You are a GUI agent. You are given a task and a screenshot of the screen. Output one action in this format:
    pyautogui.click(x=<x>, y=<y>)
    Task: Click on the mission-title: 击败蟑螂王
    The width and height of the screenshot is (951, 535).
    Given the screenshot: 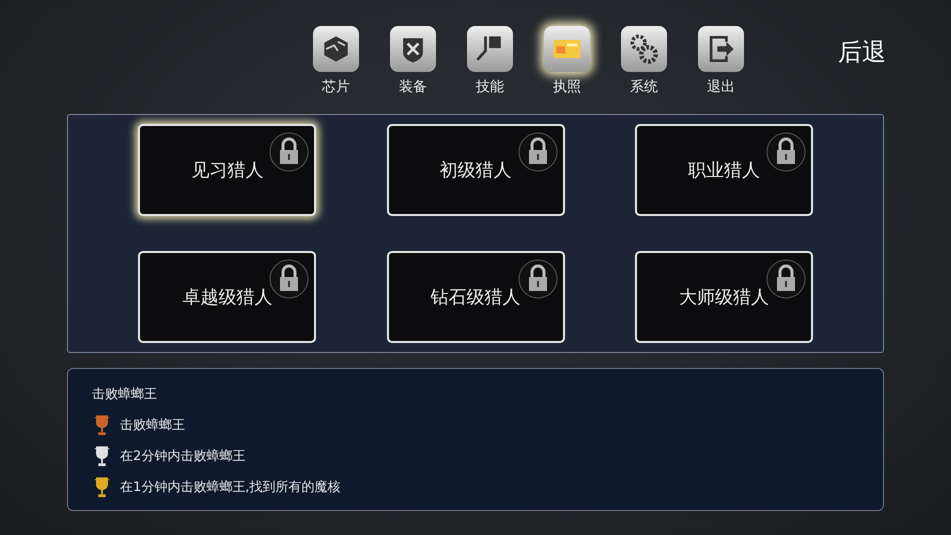 What is the action you would take?
    pyautogui.click(x=125, y=394)
    